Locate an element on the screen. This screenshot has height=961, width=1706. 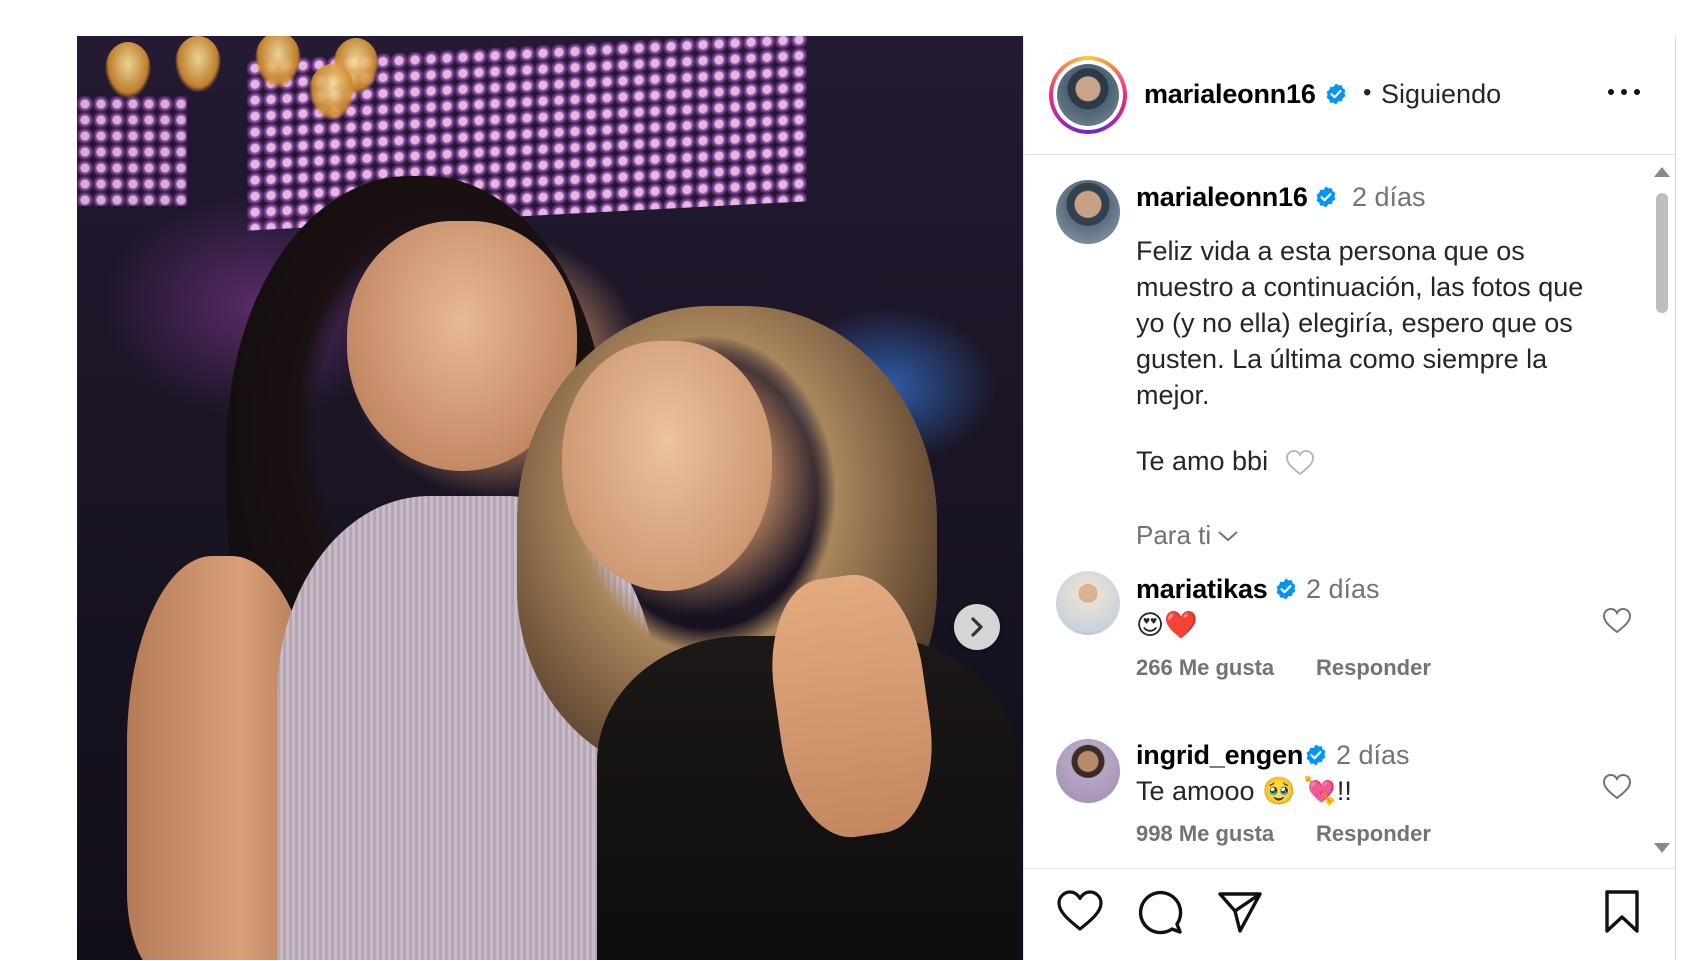
caption-time: 2 días is located at coordinates (1389, 197).